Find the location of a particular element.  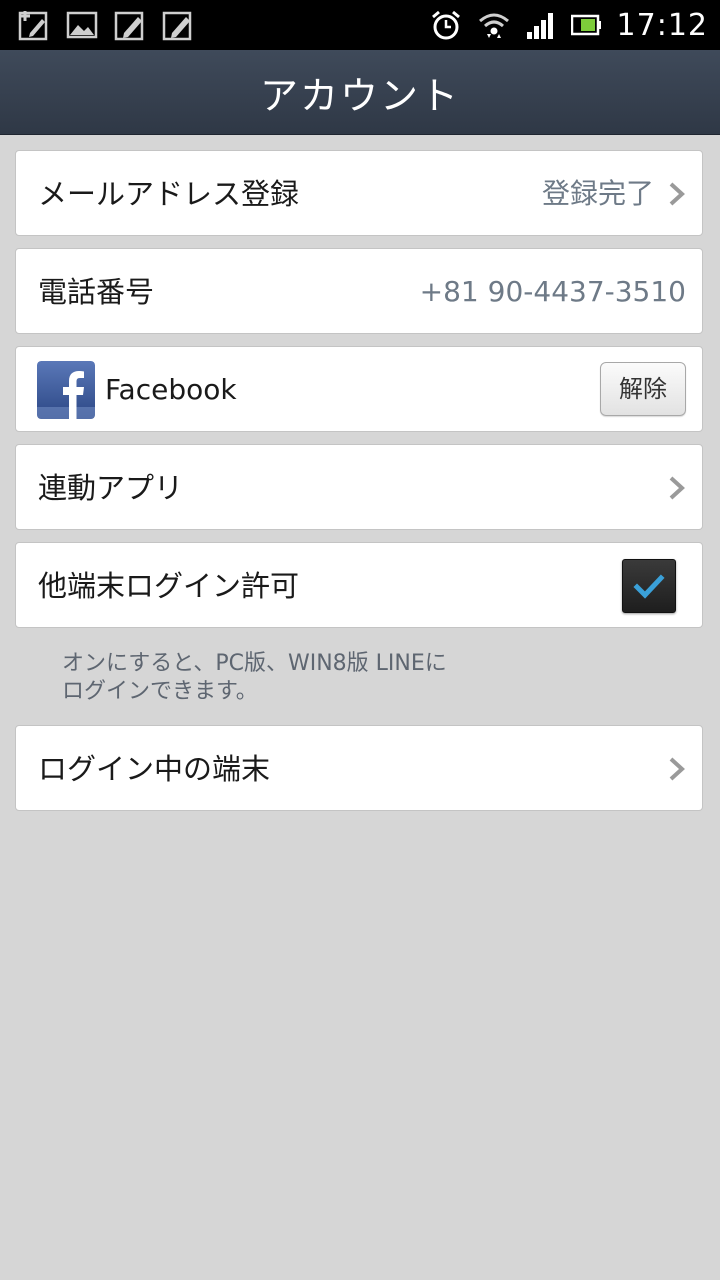

help-text-line: ログインできます。 is located at coordinates (160, 691).